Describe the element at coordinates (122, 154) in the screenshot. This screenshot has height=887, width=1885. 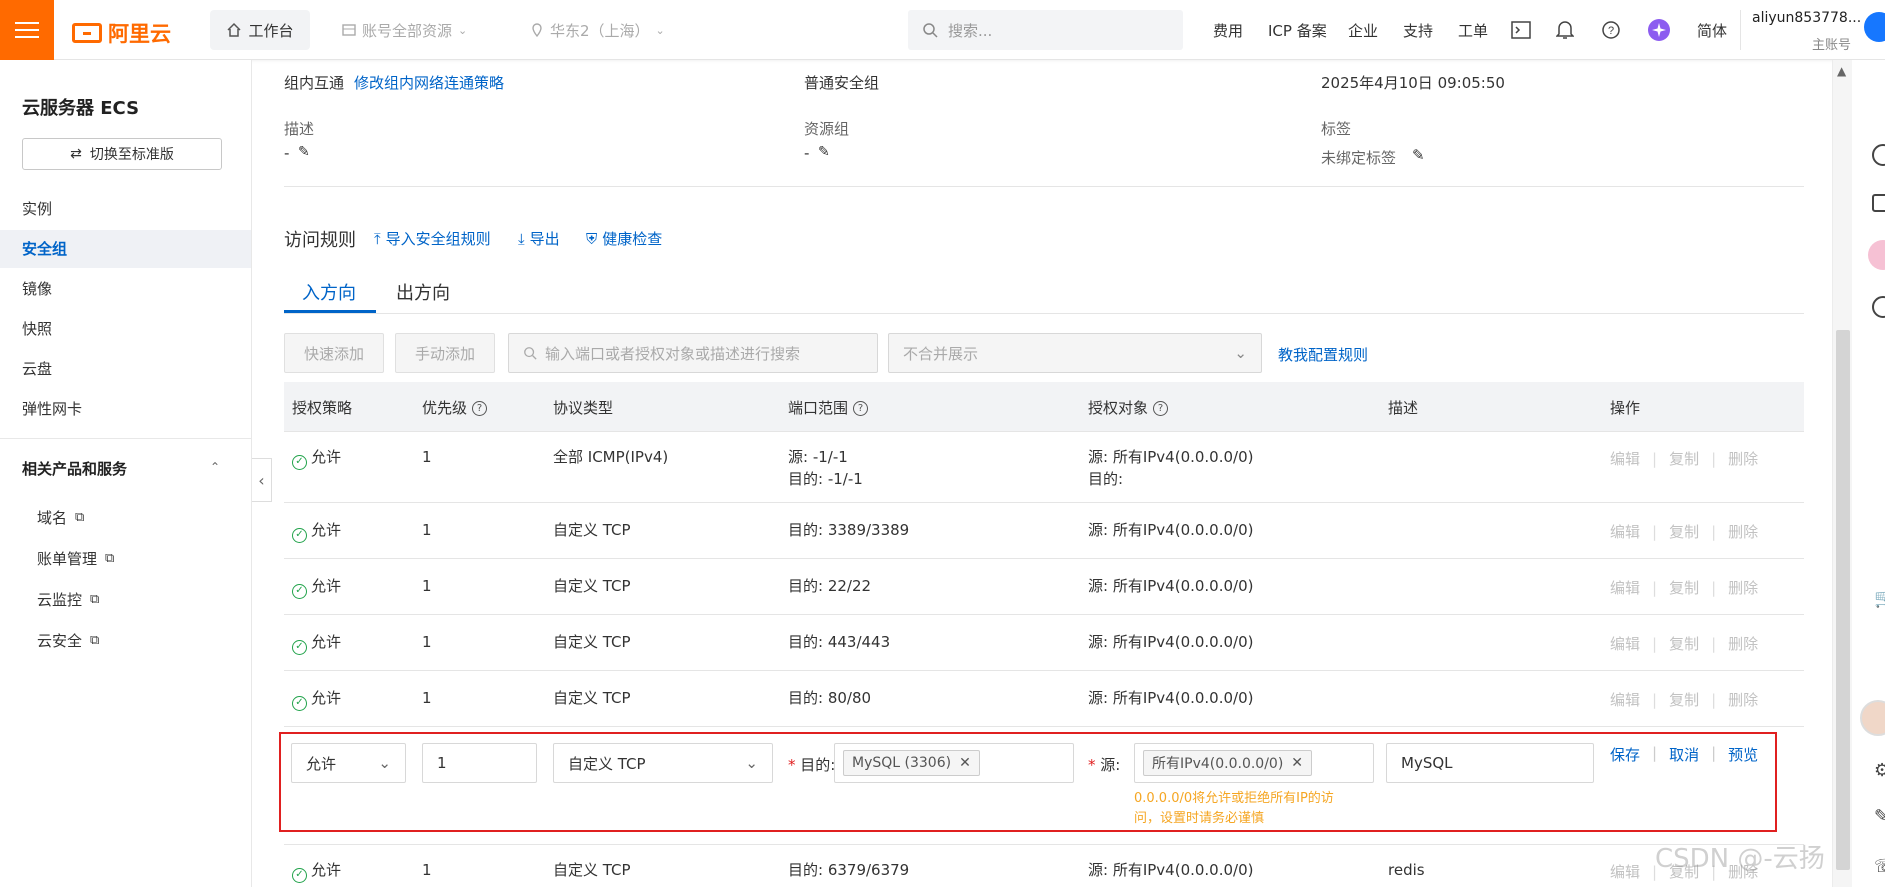
I see `switch-standard-button: ⇄ 切换至标准版` at that location.